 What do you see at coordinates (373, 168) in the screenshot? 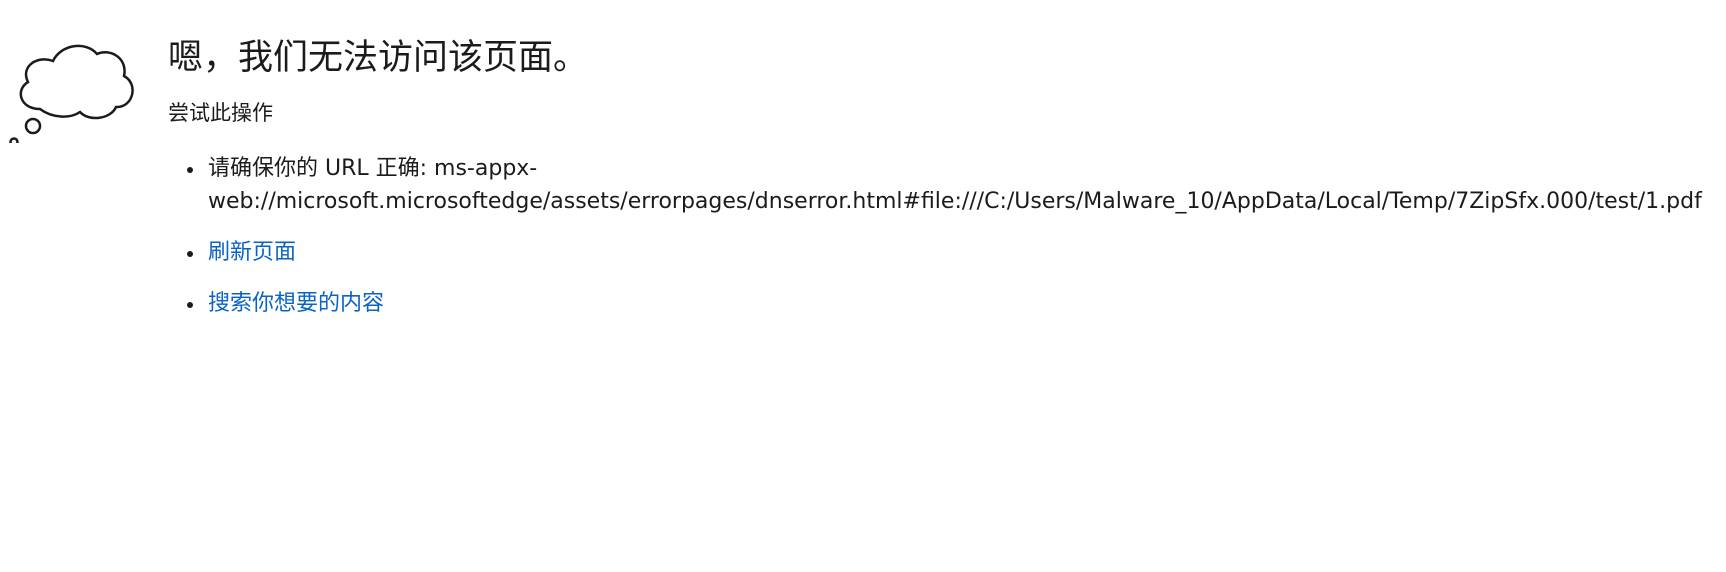
I see `url-check-text: 请确保你的 URL 正确: ms-appx-` at bounding box center [373, 168].